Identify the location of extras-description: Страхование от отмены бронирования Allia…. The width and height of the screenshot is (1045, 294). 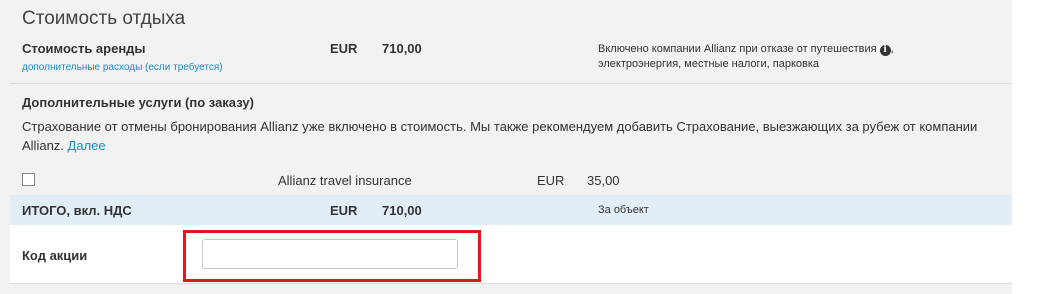
(514, 136).